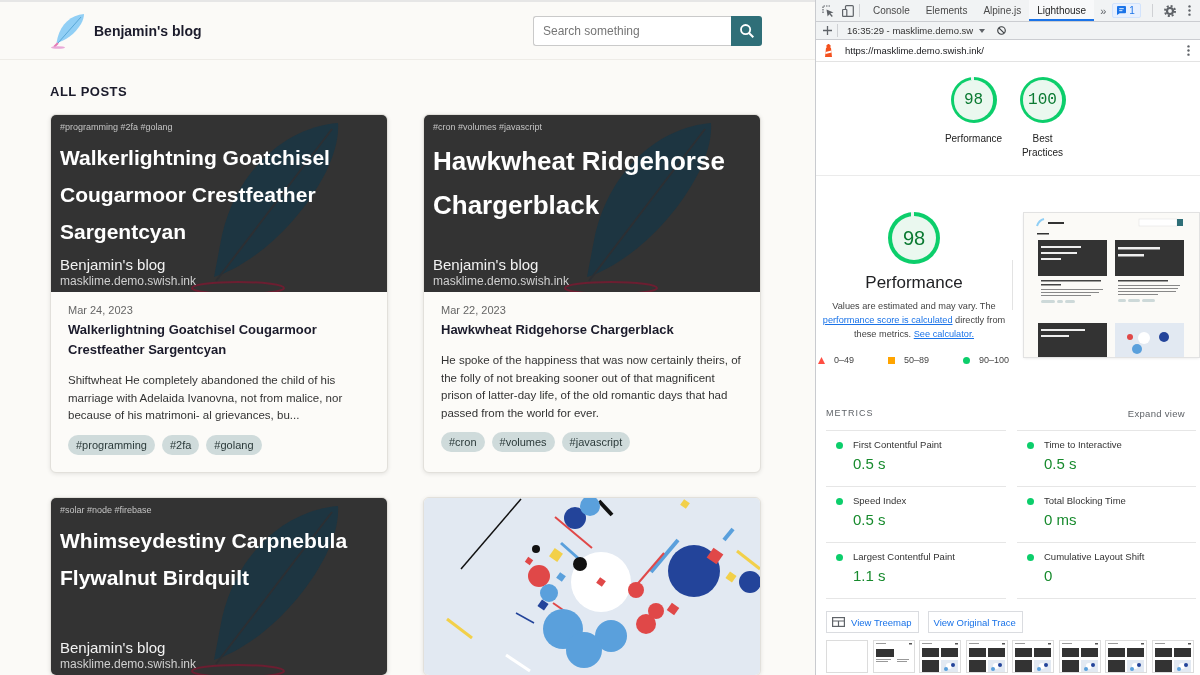 The image size is (1200, 675). I want to click on section-title: ALL POSTS, so click(89, 92).